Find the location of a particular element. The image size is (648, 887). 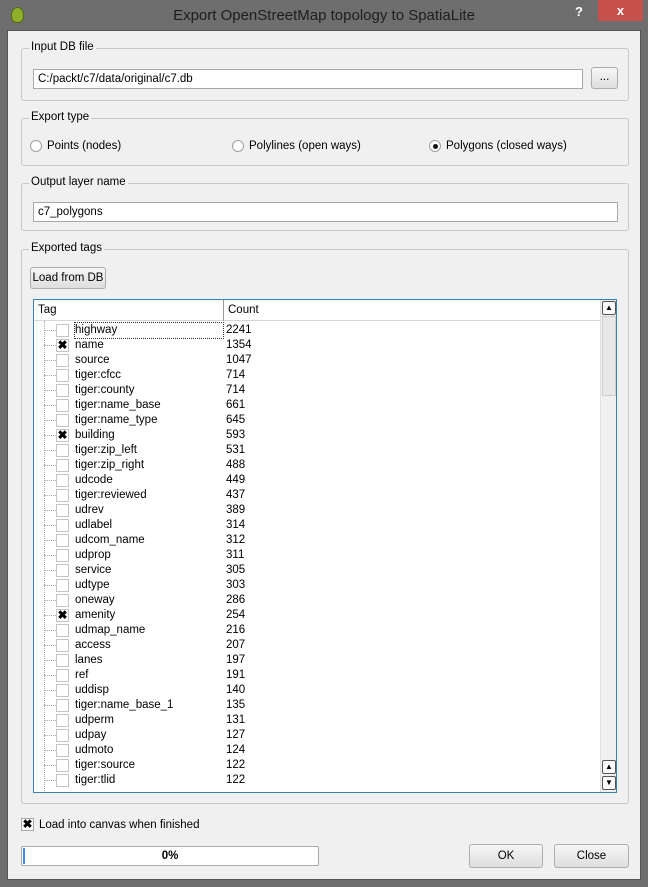

table-row: access 207 is located at coordinates (317, 645).